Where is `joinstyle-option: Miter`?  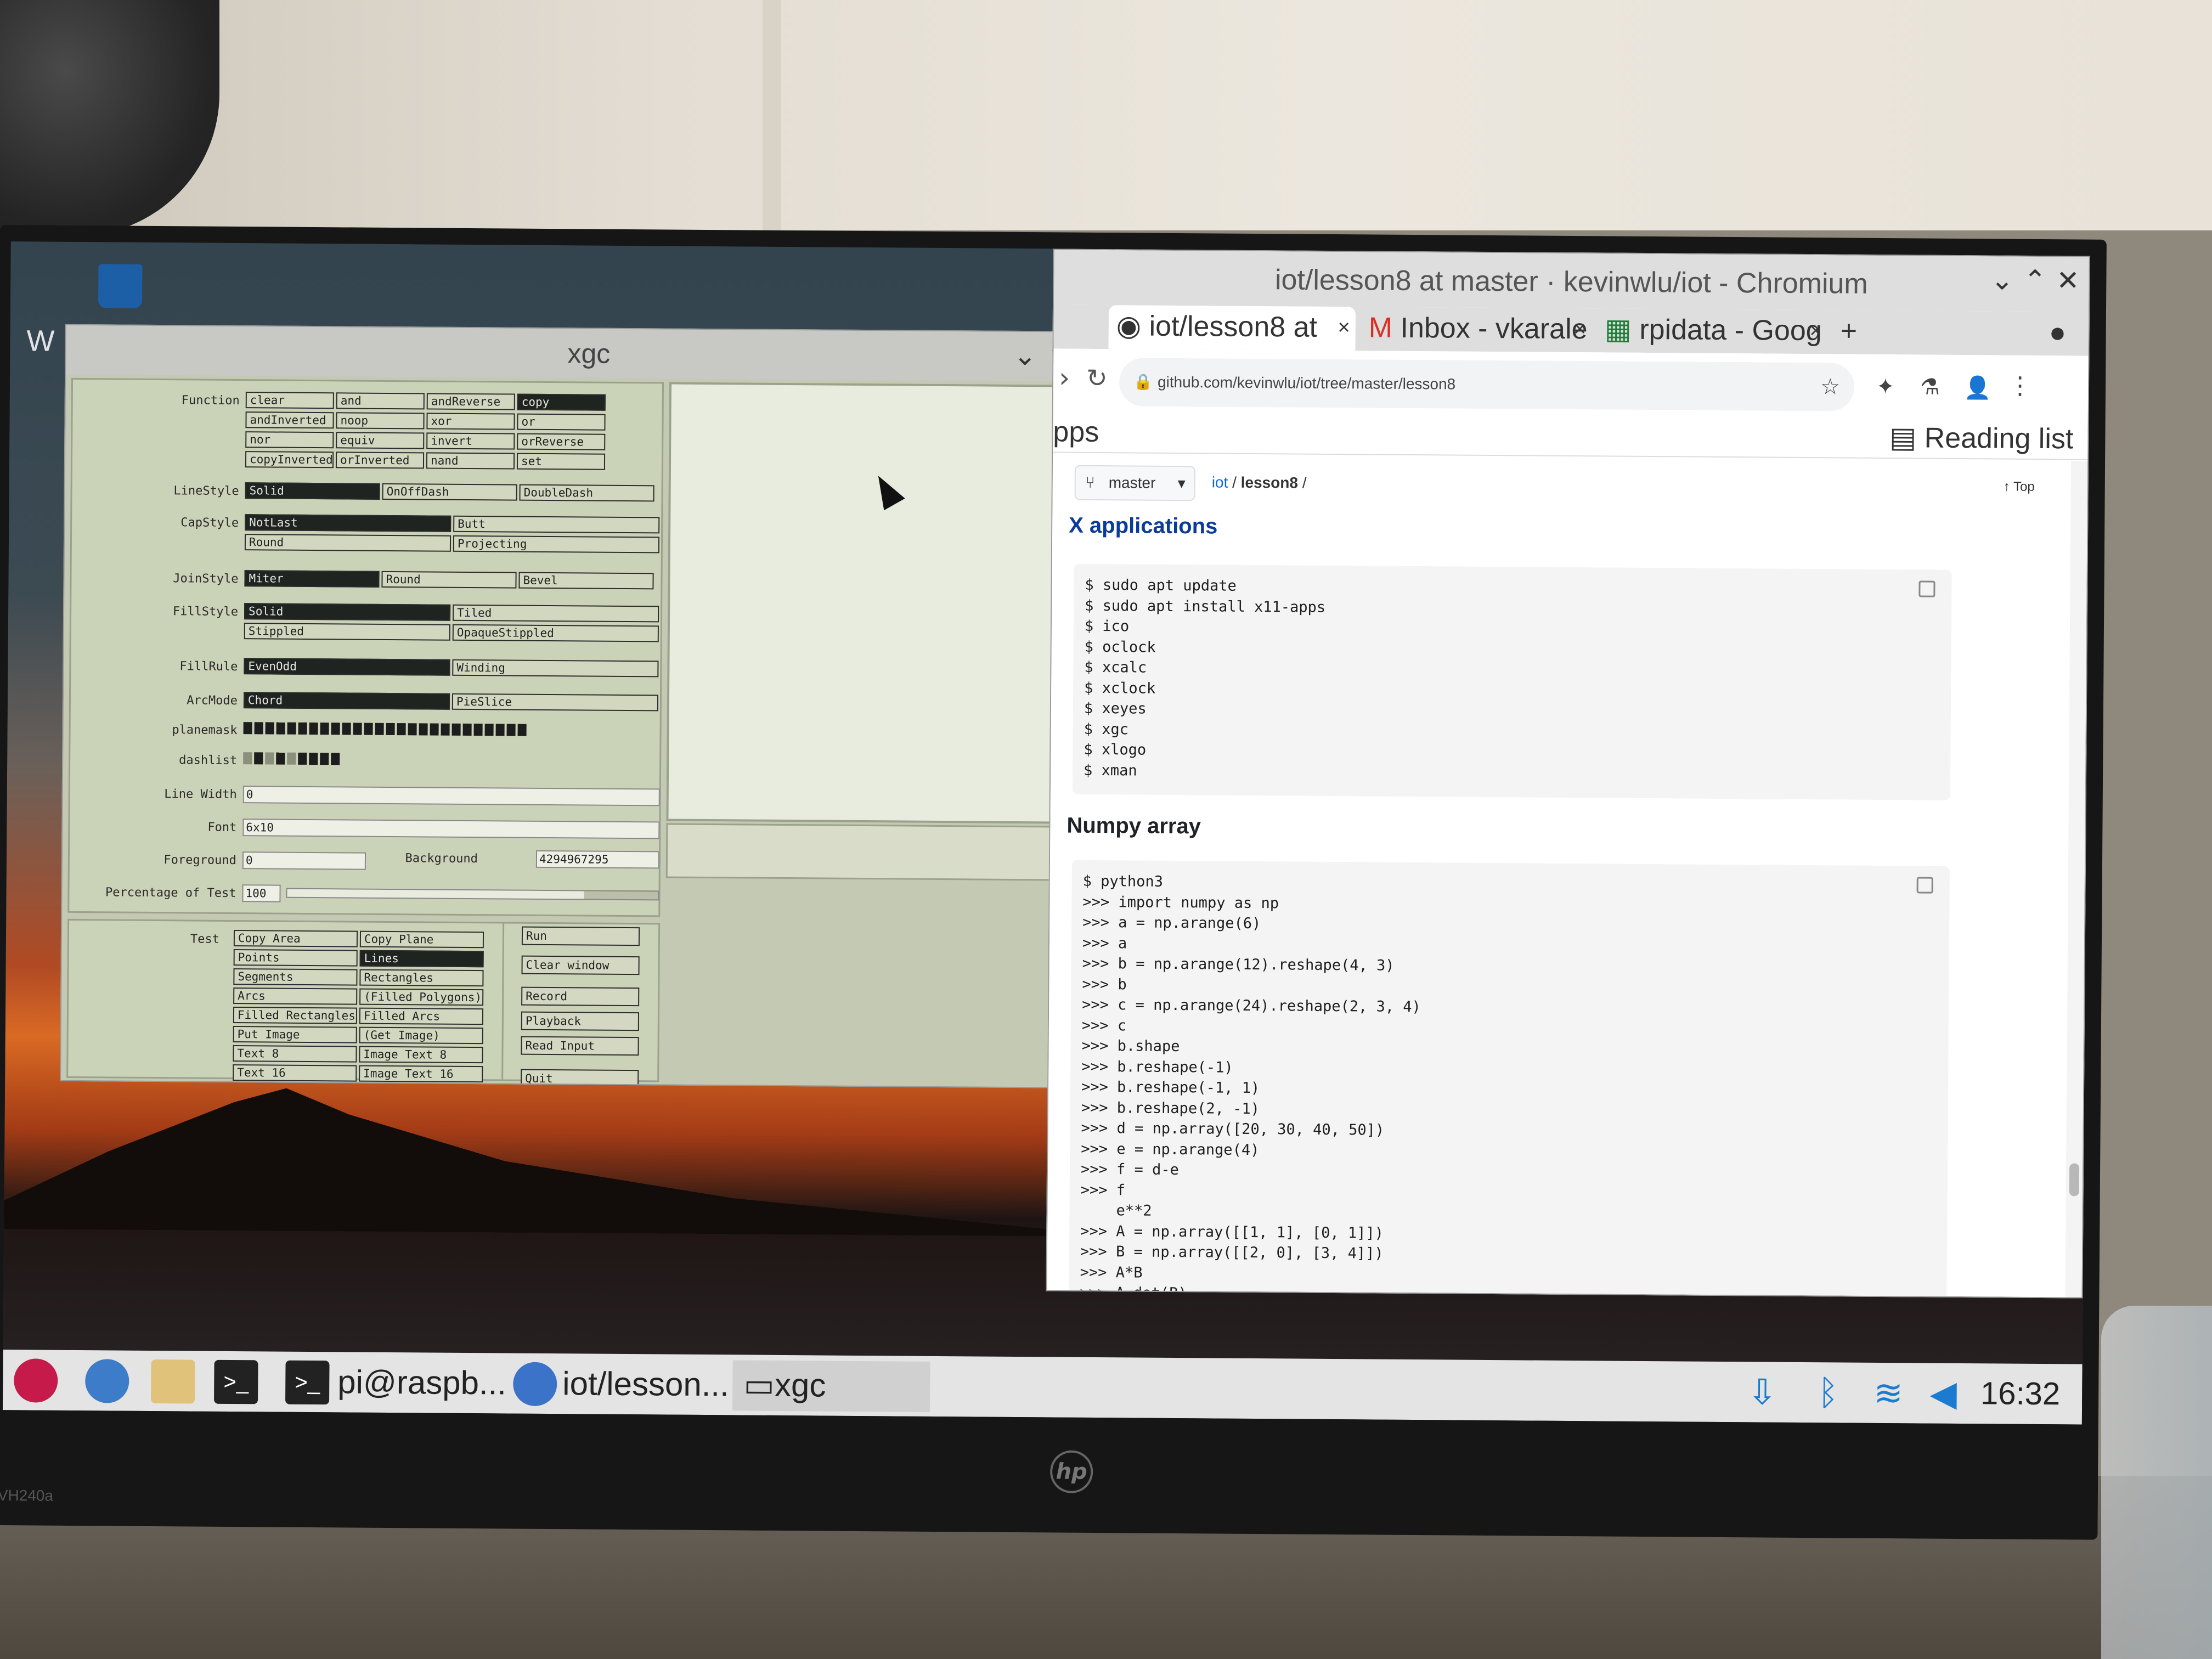
joinstyle-option: Miter is located at coordinates (312, 579).